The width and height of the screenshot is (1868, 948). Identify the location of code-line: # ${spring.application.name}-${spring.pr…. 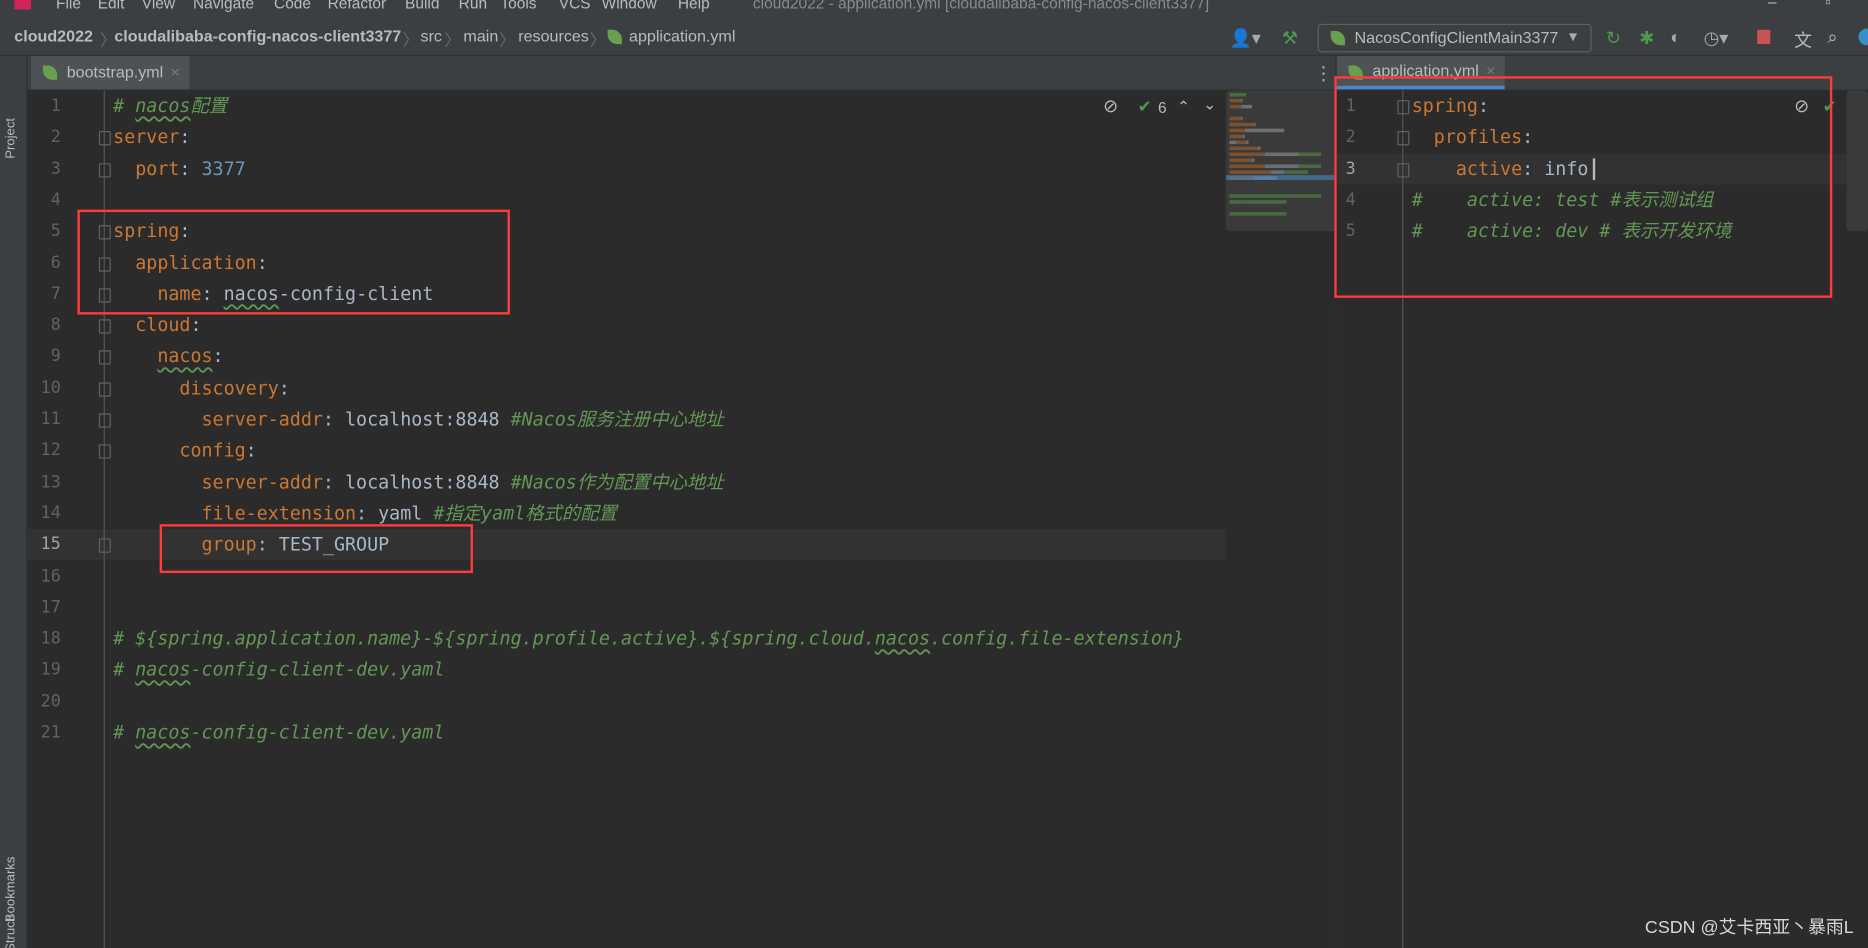
(648, 638).